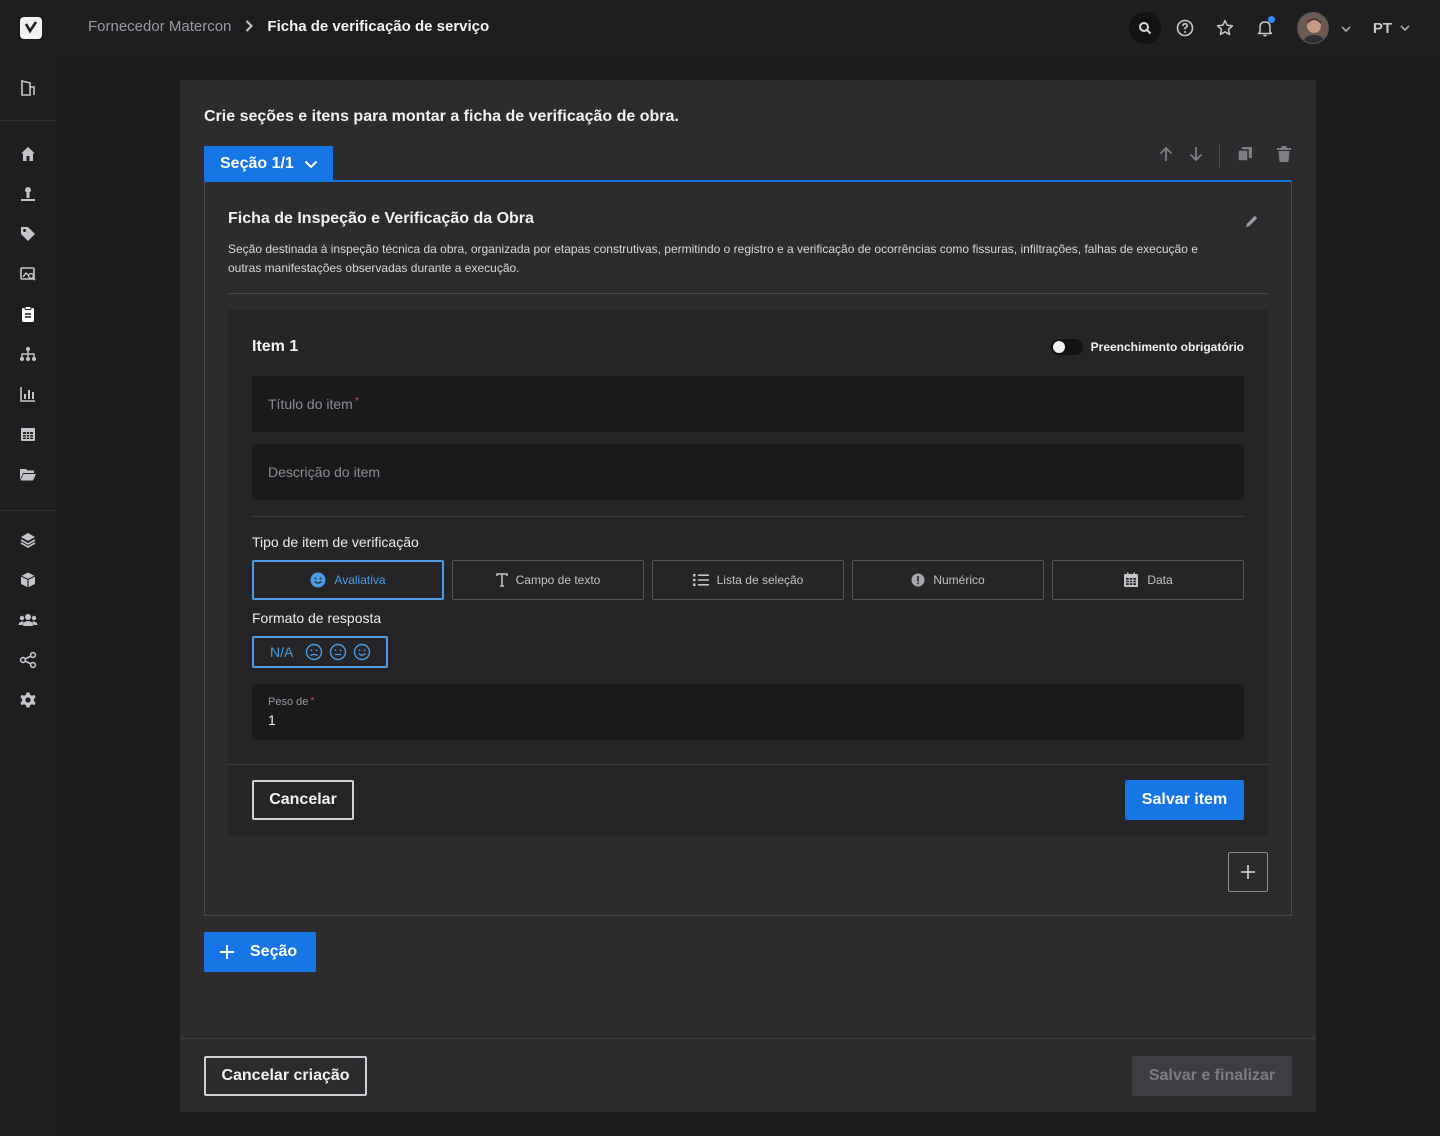 The image size is (1440, 1136). I want to click on item-description-field: Descrição do item, so click(748, 472).